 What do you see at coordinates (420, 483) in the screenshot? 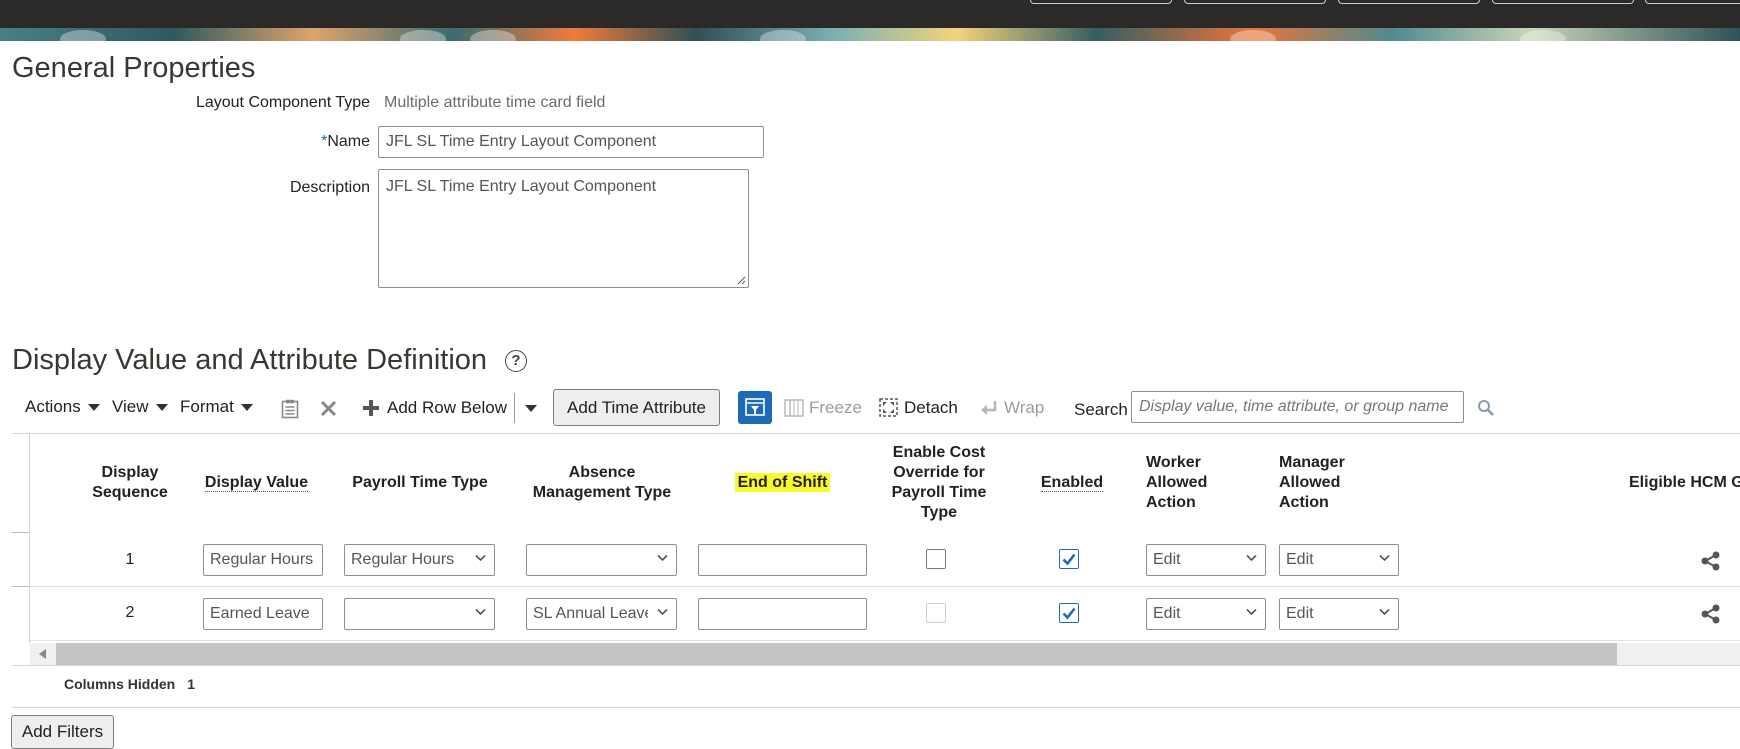
I see `column-header-payroll-time-type: Payroll Time Type` at bounding box center [420, 483].